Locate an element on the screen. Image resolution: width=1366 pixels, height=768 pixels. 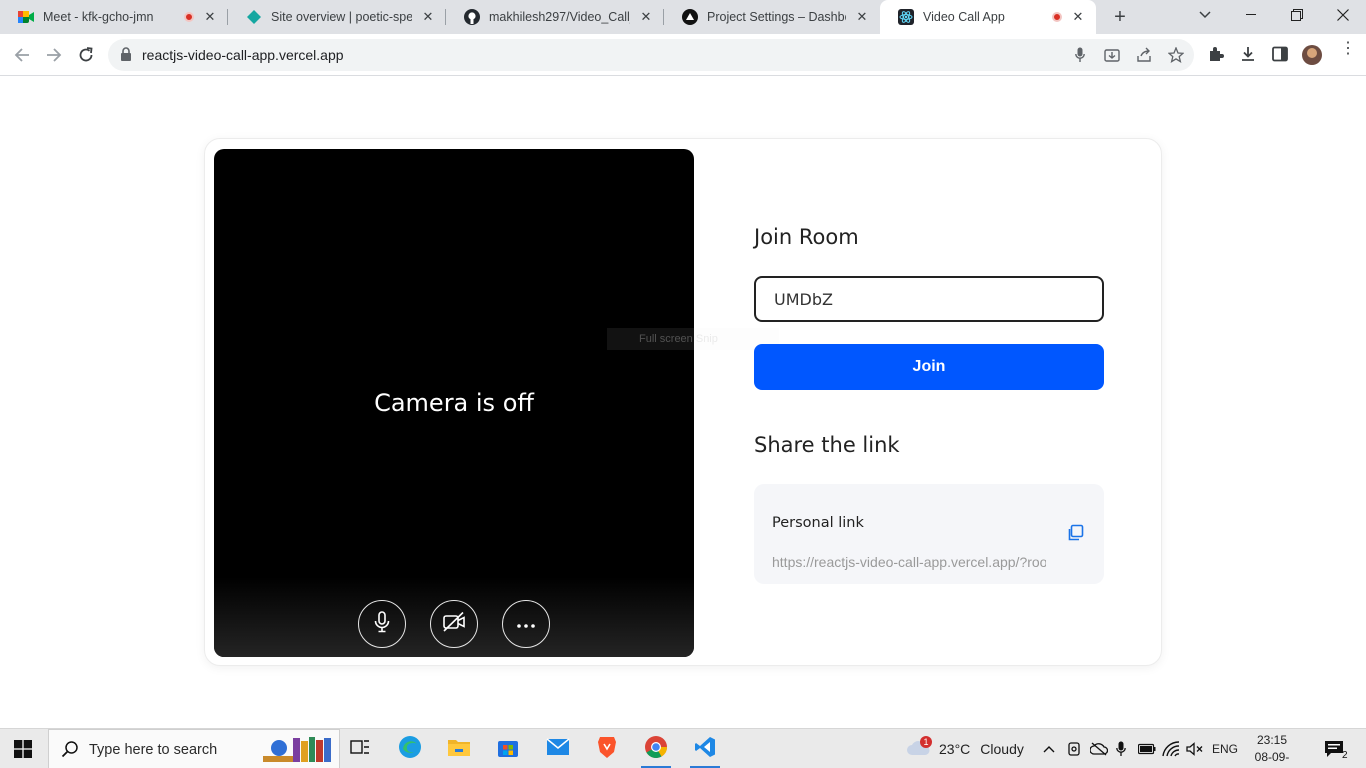
taskbar-mail is located at coordinates (558, 748).